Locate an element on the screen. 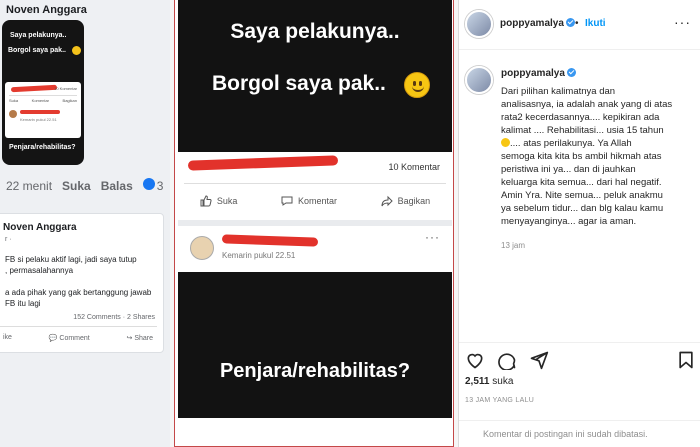 The width and height of the screenshot is (700, 447). bookmark-icon is located at coordinates (686, 360).